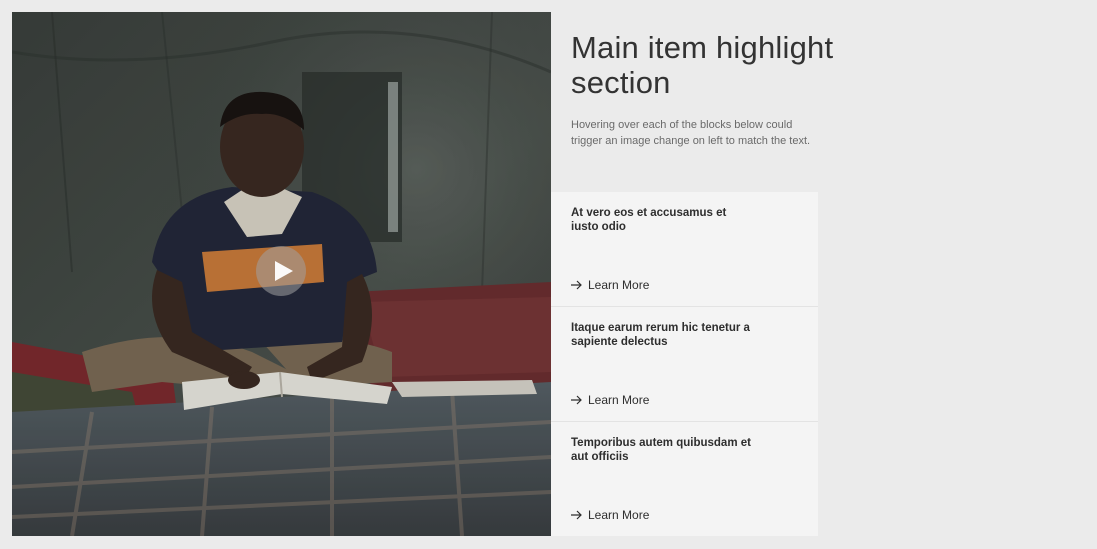 The image size is (1097, 549). What do you see at coordinates (649, 220) in the screenshot?
I see `card-heading: At vero eos et accusamus et iusto odio` at bounding box center [649, 220].